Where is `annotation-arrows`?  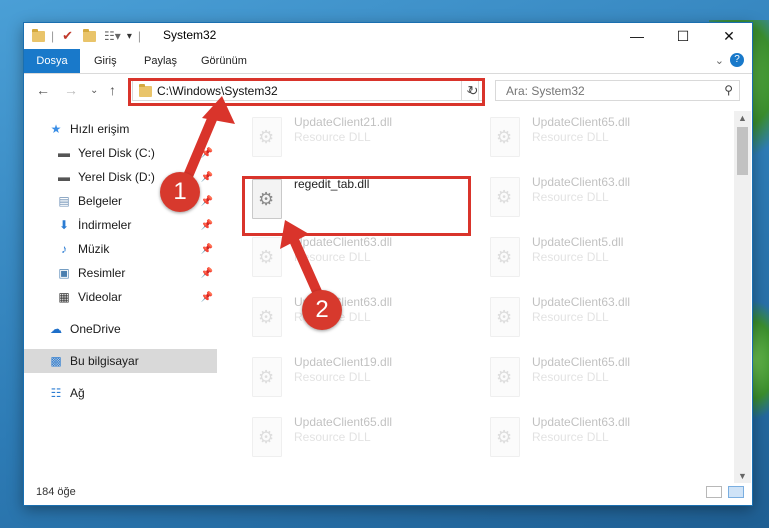 annotation-arrows is located at coordinates (252, 202).